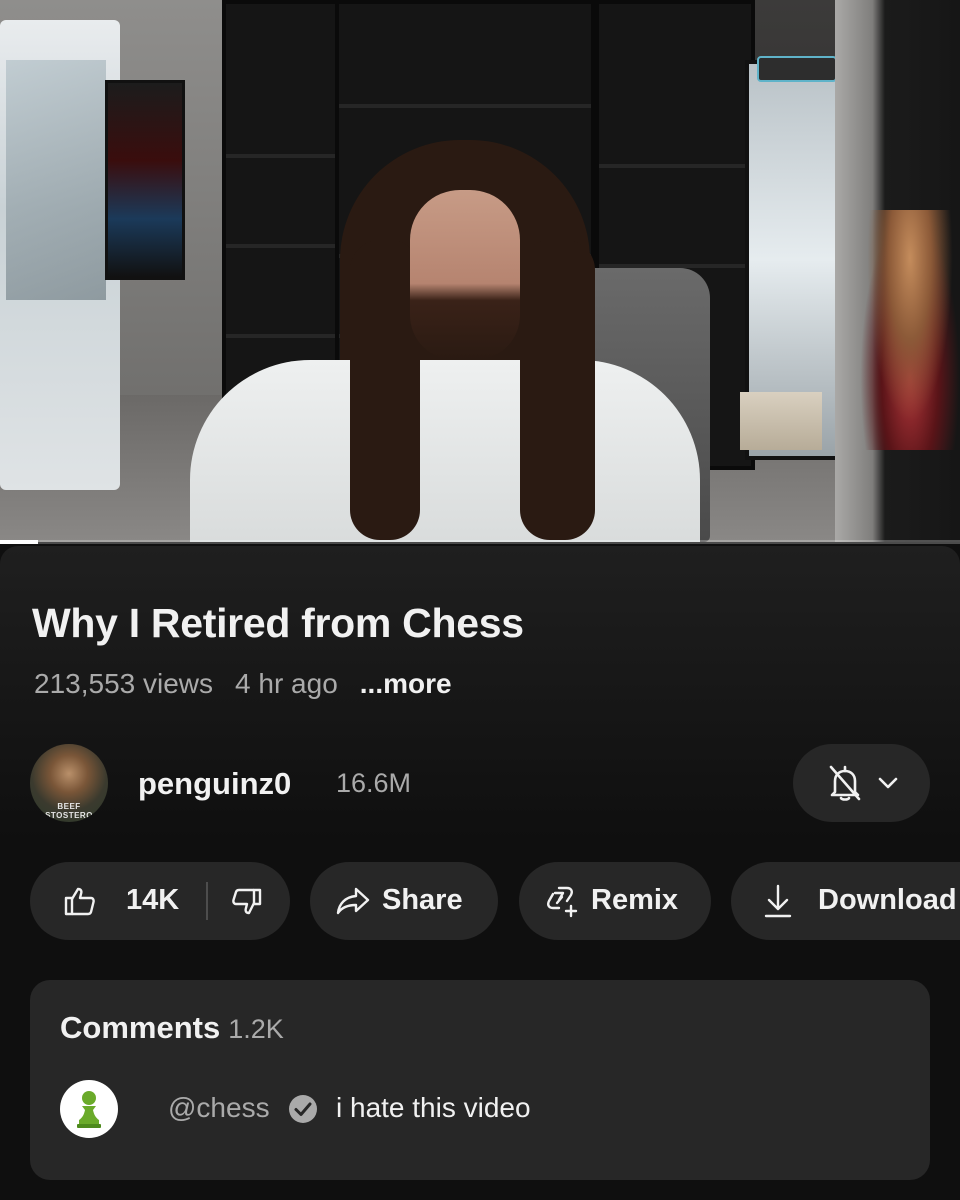 This screenshot has width=960, height=1200. What do you see at coordinates (422, 900) in the screenshot?
I see `share-label: Share` at bounding box center [422, 900].